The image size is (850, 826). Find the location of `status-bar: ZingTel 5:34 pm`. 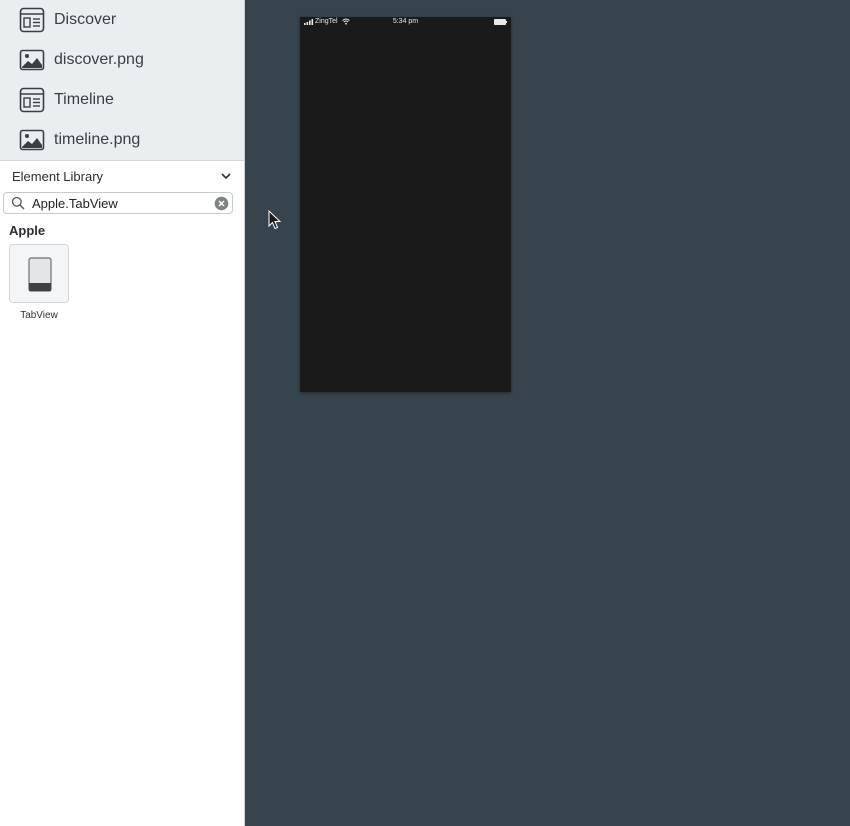

status-bar: ZingTel 5:34 pm is located at coordinates (405, 22).